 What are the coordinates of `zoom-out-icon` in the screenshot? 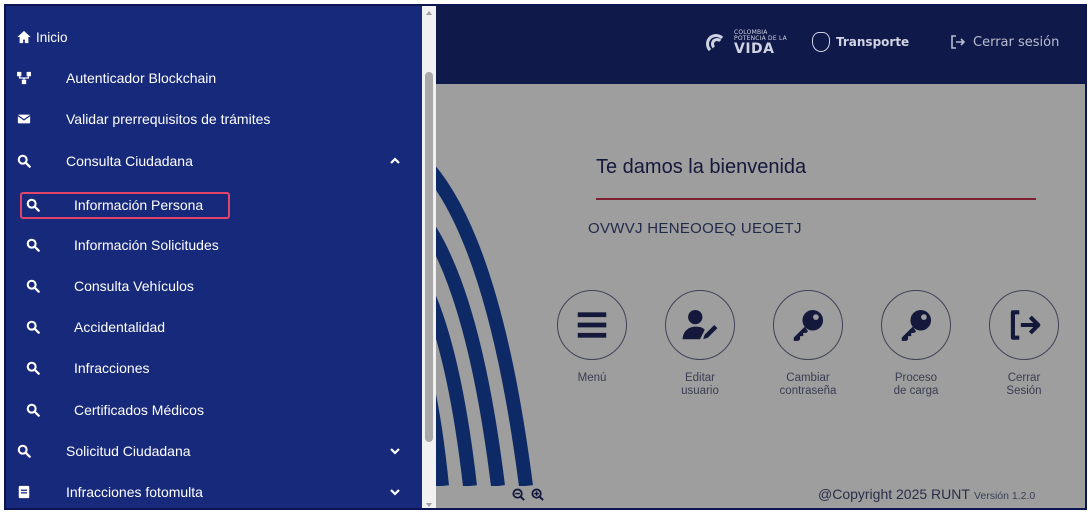 It's located at (518, 494).